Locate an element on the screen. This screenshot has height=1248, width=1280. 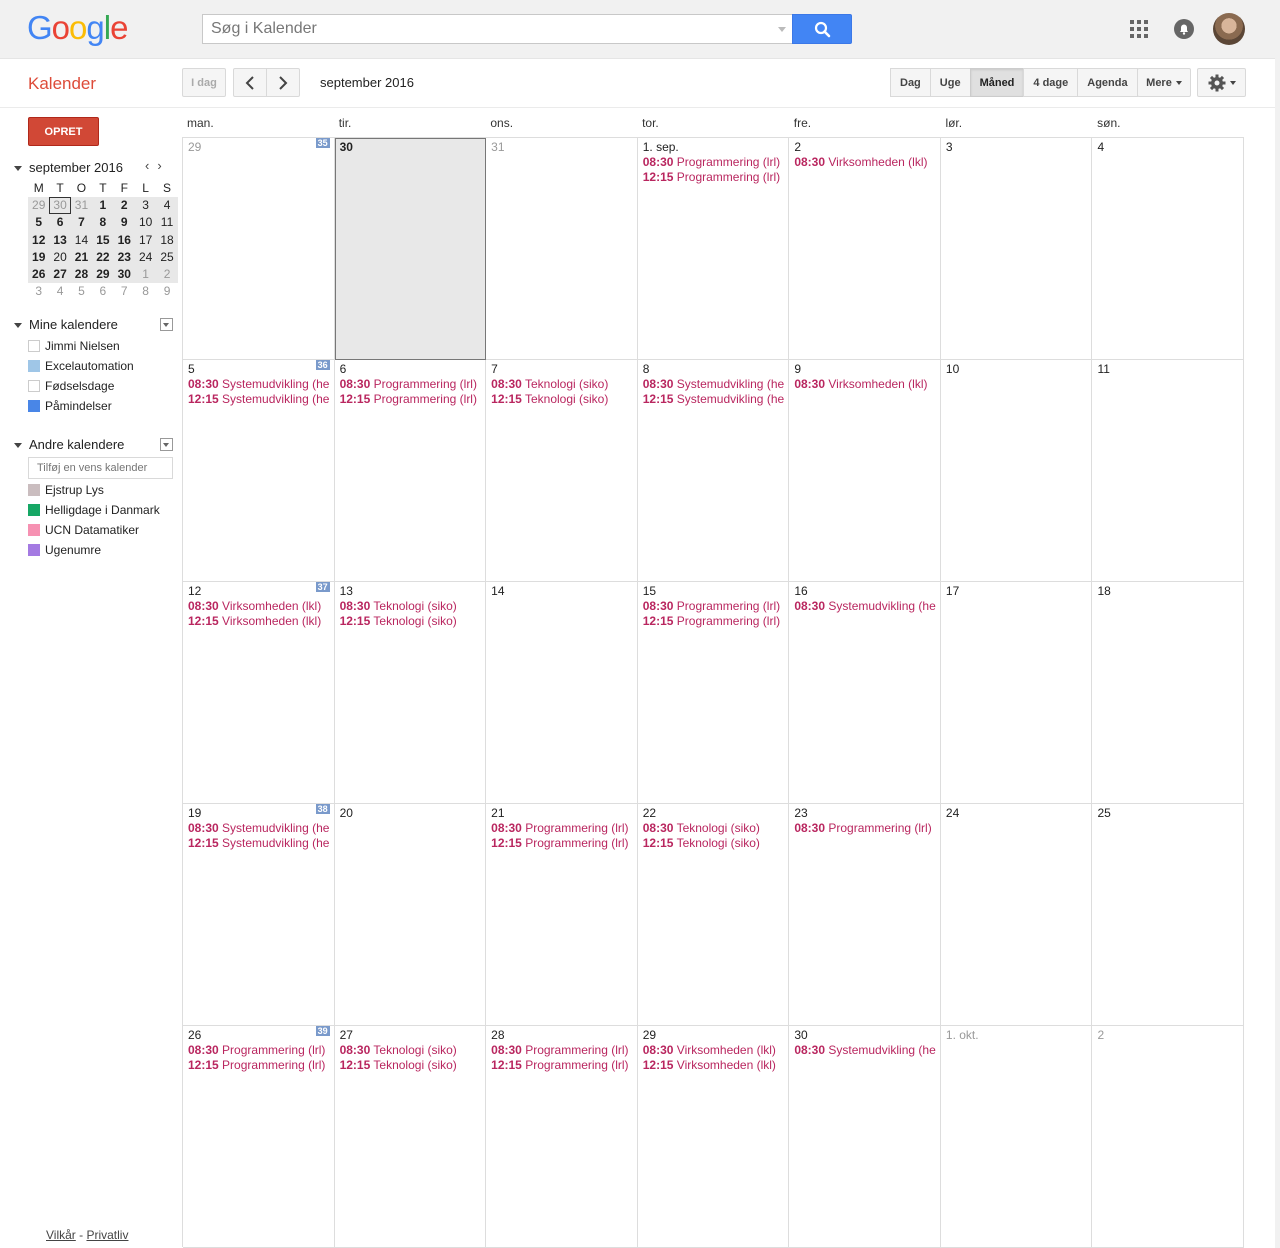
day-number: 11 is located at coordinates (1170, 369).